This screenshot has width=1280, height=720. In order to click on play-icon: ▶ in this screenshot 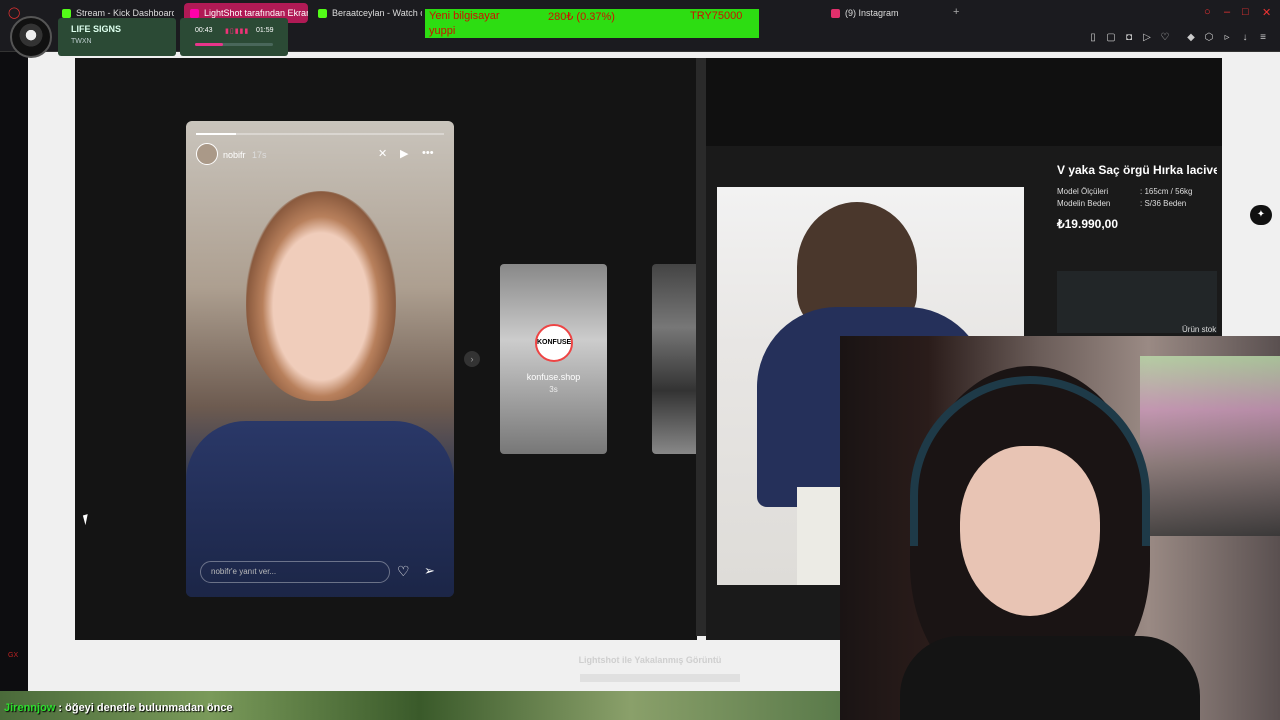, I will do `click(404, 153)`.